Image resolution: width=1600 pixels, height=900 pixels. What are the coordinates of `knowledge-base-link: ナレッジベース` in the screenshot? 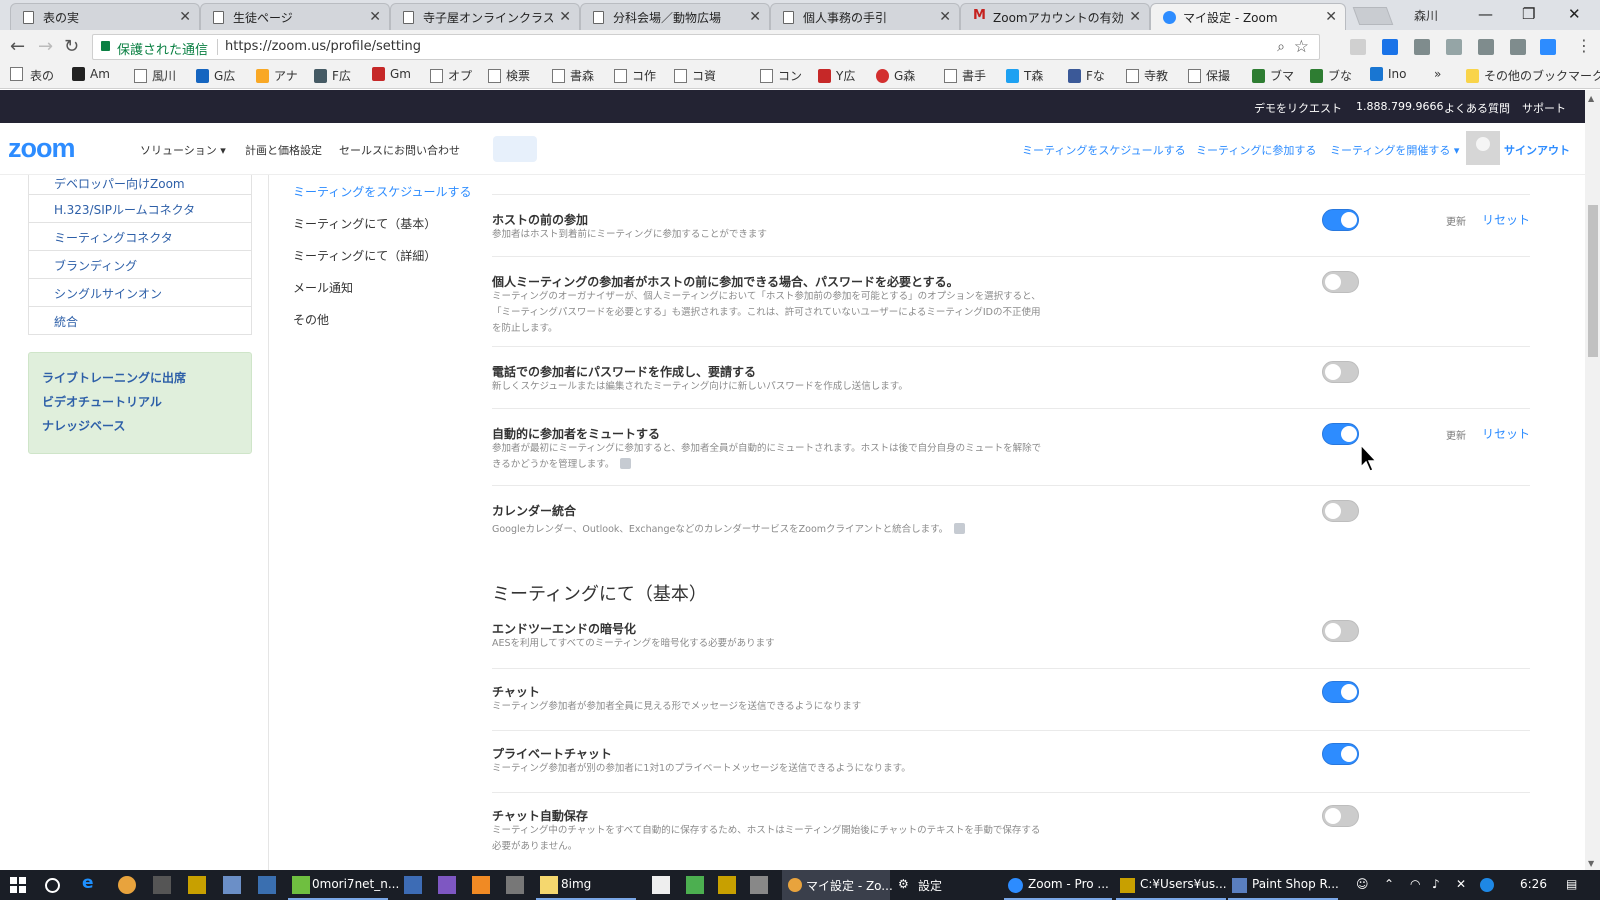 It's located at (146, 425).